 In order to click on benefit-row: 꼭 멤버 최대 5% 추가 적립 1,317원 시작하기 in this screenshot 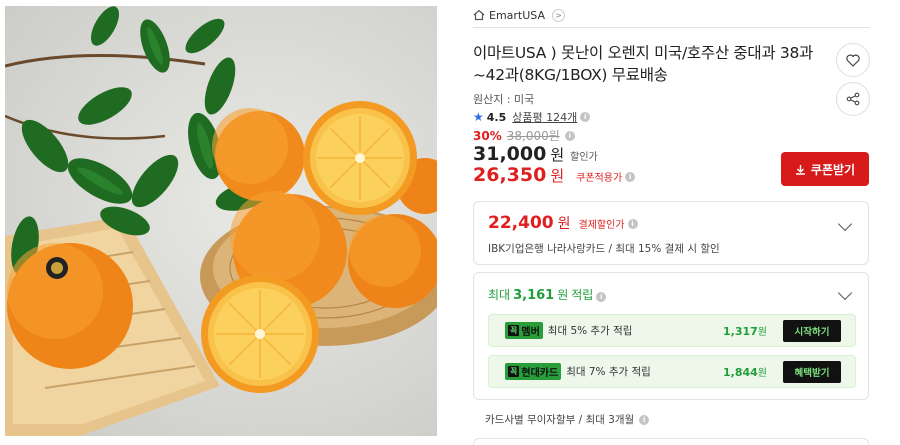, I will do `click(672, 330)`.